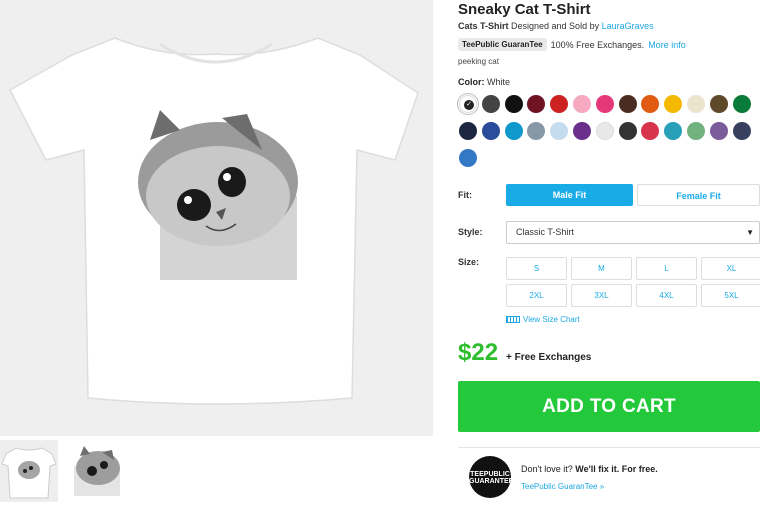  What do you see at coordinates (469, 262) in the screenshot?
I see `size-label: Size:` at bounding box center [469, 262].